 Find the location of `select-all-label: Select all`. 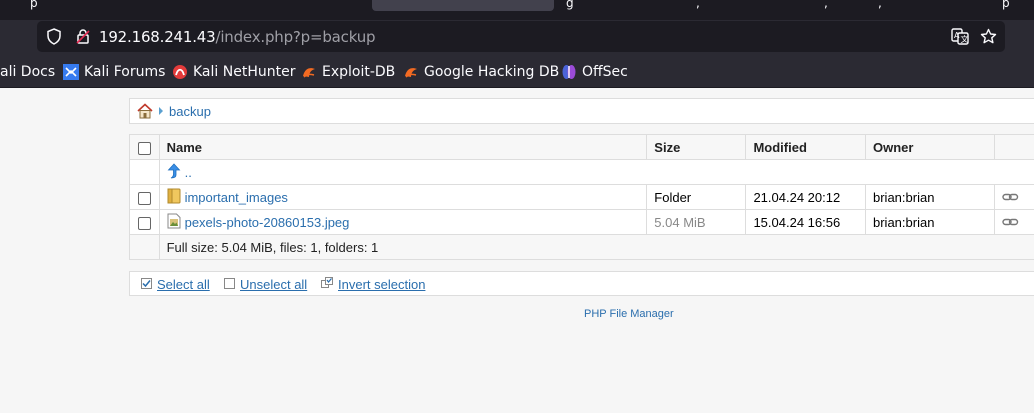

select-all-label: Select all is located at coordinates (183, 284).